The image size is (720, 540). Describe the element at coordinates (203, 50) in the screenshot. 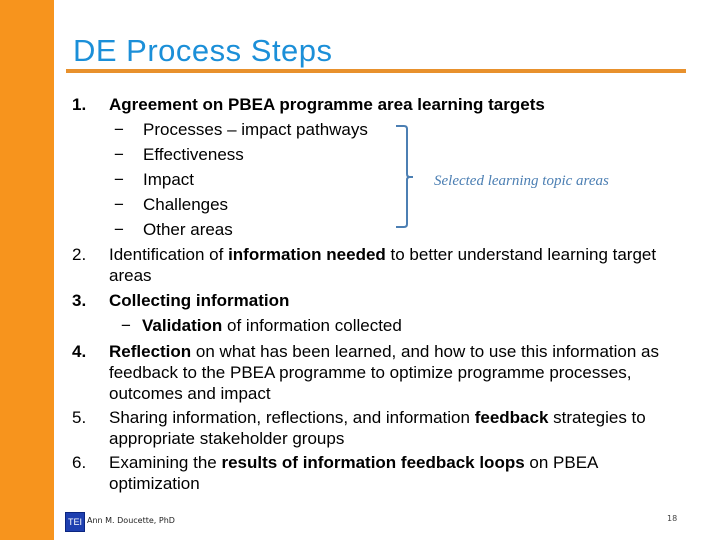

I see `slide-title: DE Process Steps` at that location.